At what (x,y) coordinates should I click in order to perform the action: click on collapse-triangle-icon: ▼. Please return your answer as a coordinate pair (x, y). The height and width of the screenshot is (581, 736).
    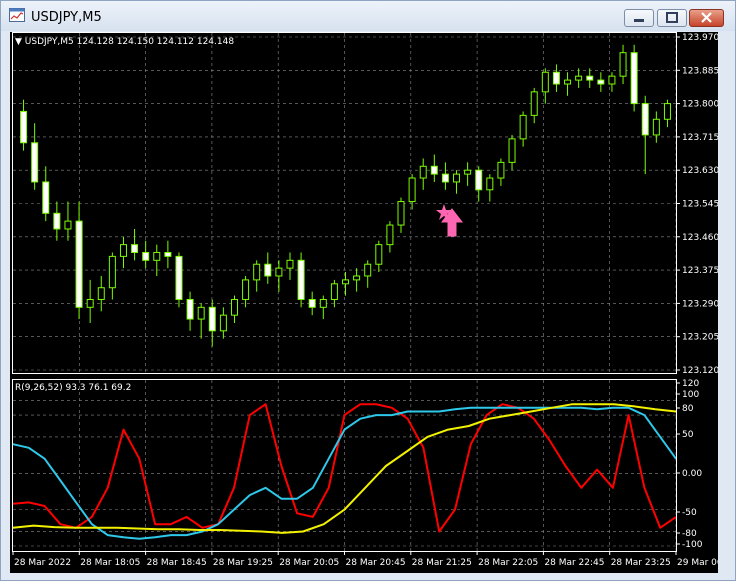
    Looking at the image, I should click on (18, 42).